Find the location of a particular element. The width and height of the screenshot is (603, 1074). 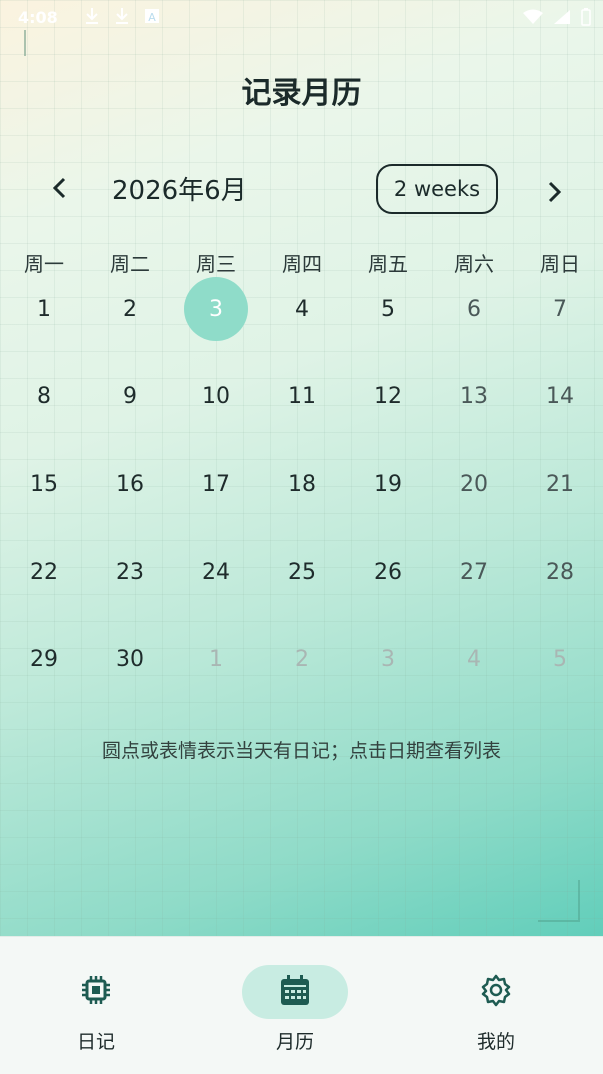

gear-icon is located at coordinates (496, 990).